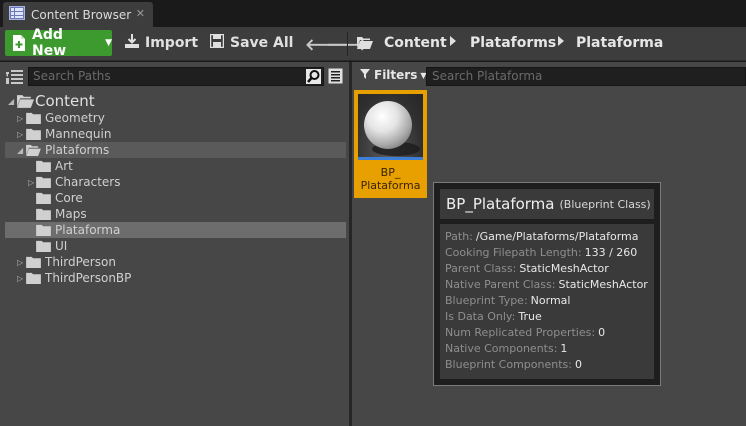  I want to click on tree-item-thirdpersonbp: ▷ ThirdPersonBP, so click(175, 278).